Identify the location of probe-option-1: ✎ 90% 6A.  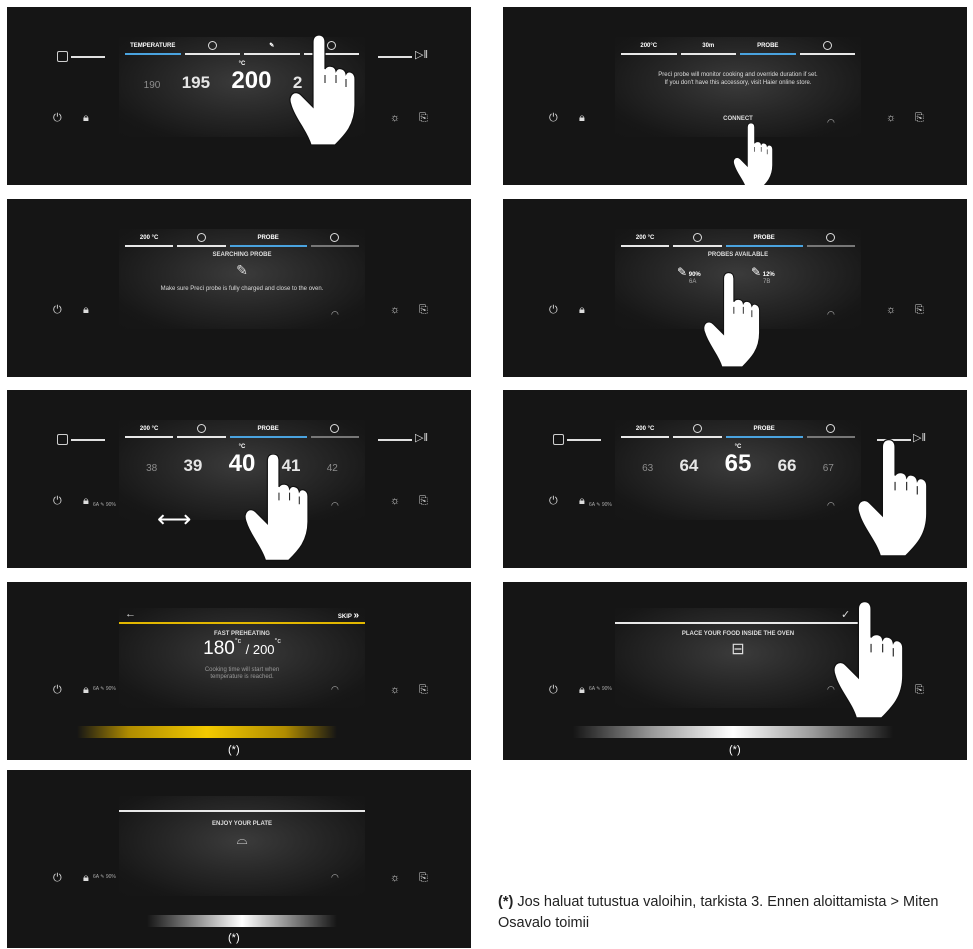
(689, 275).